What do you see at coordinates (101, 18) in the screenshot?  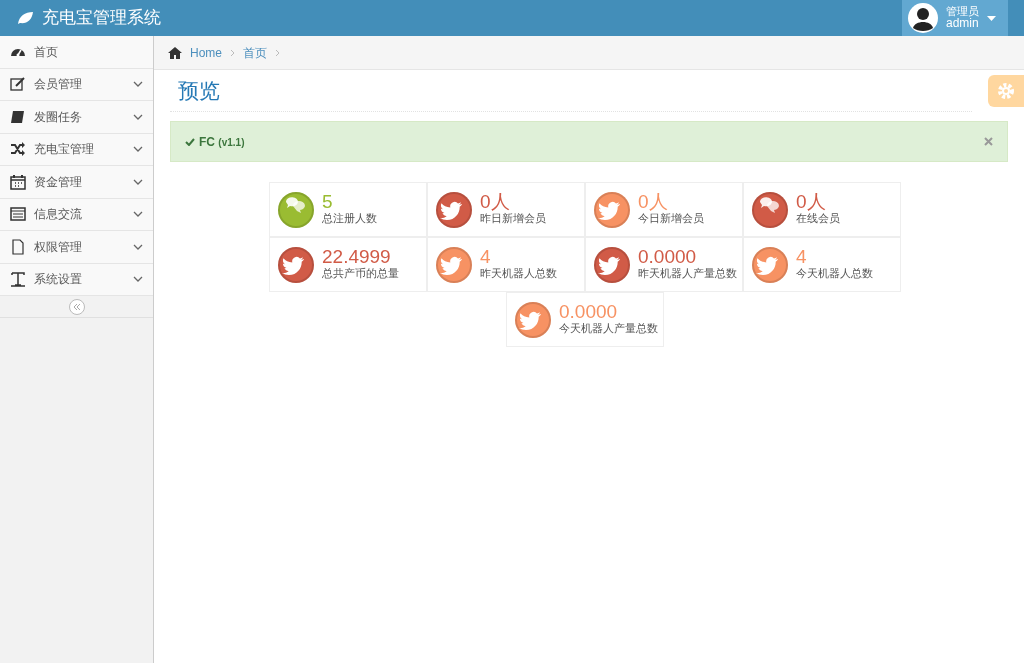 I see `app-title: 充电宝管理系统` at bounding box center [101, 18].